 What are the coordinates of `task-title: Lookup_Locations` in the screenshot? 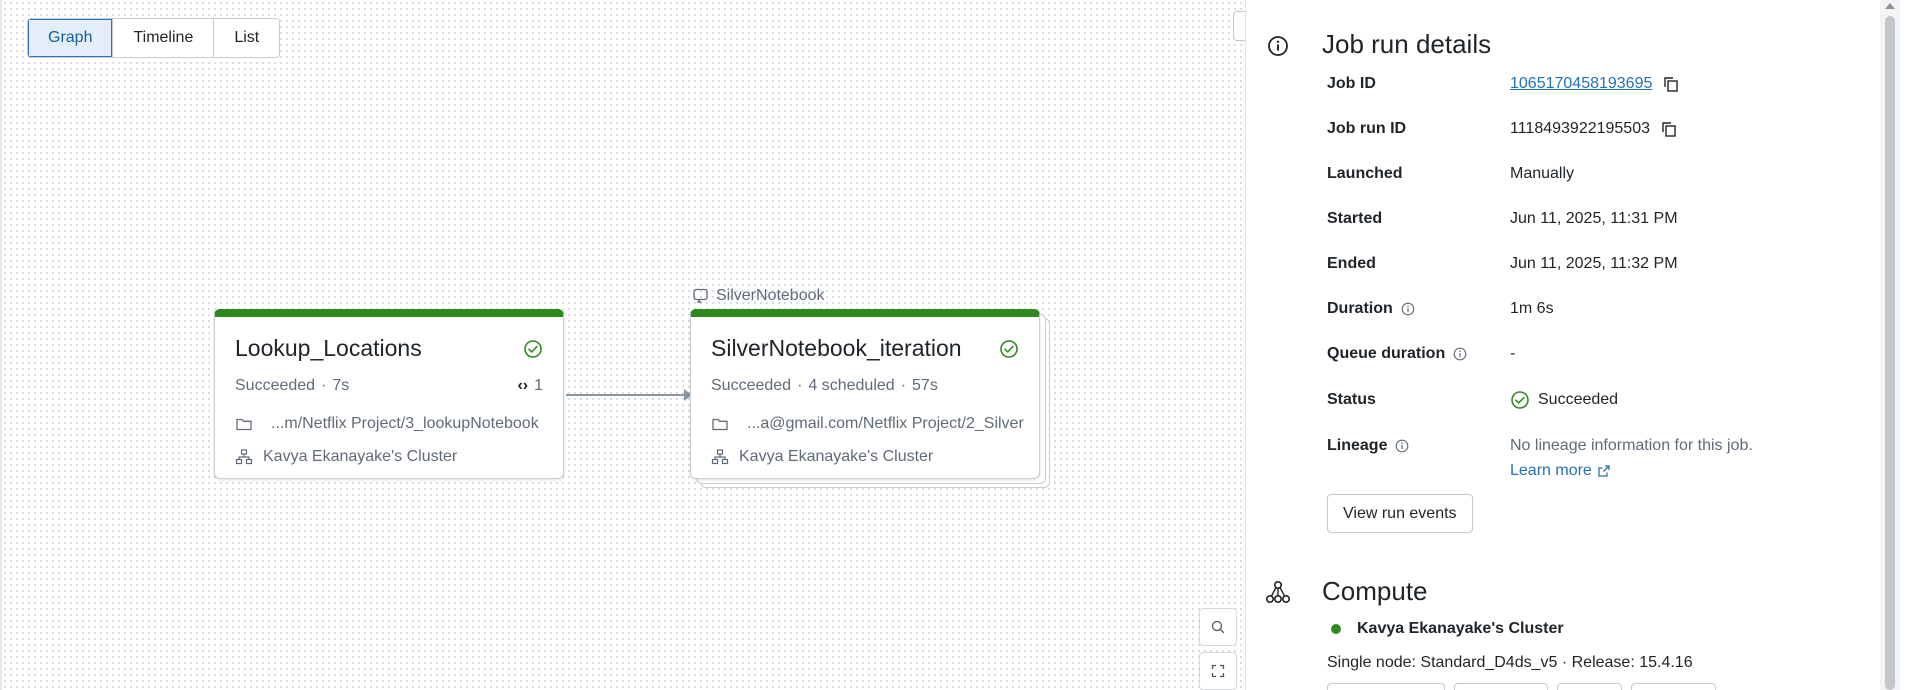 It's located at (328, 348).